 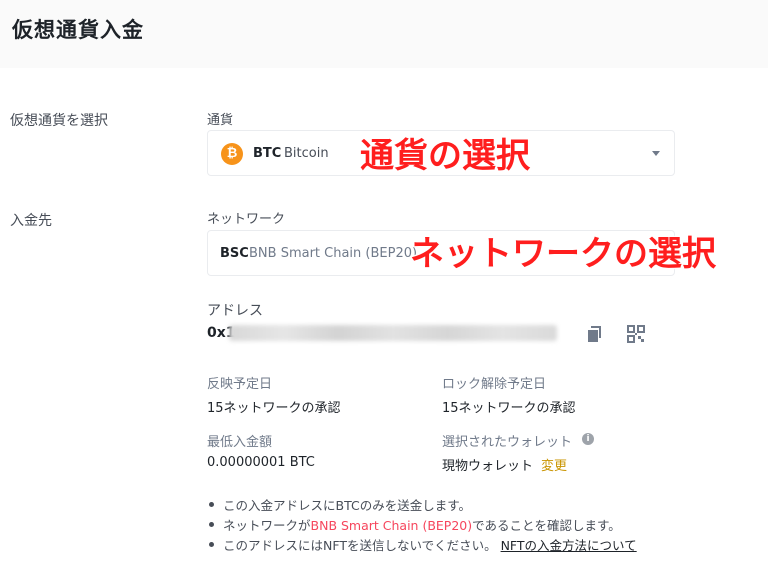 I want to click on note-text: この入金アドレスにBTCのみを送金します。, so click(x=347, y=505).